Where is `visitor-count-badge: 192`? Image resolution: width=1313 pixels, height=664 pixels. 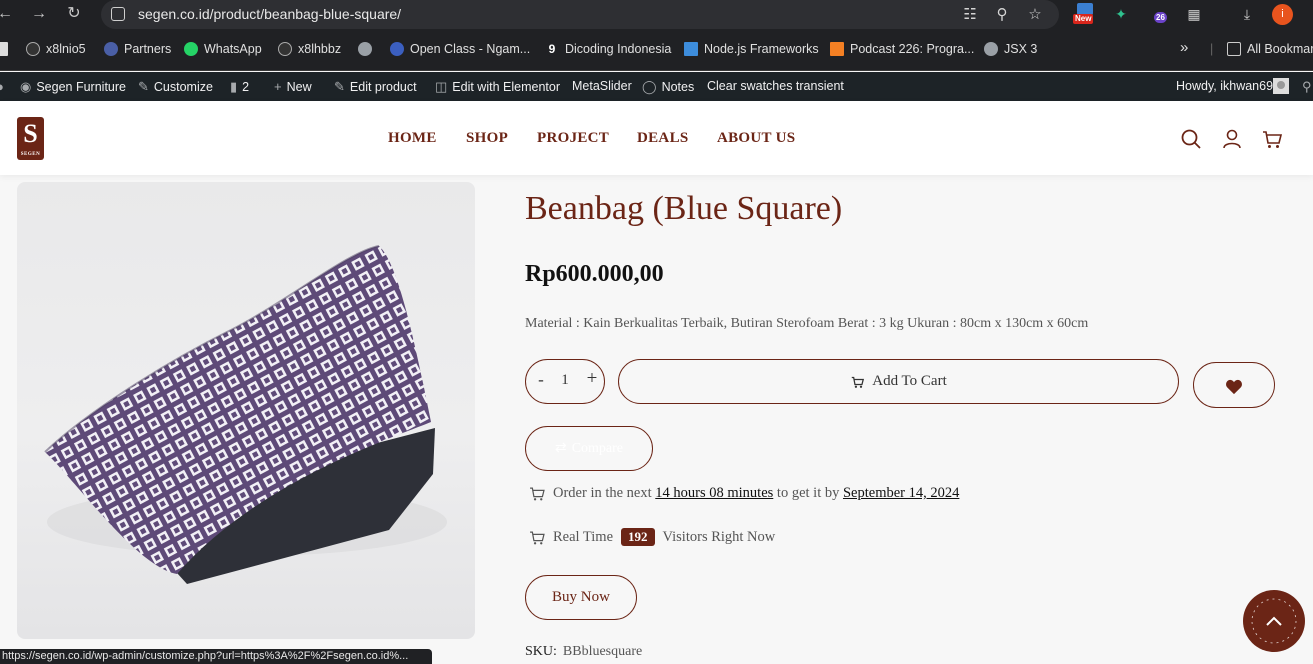 visitor-count-badge: 192 is located at coordinates (638, 537).